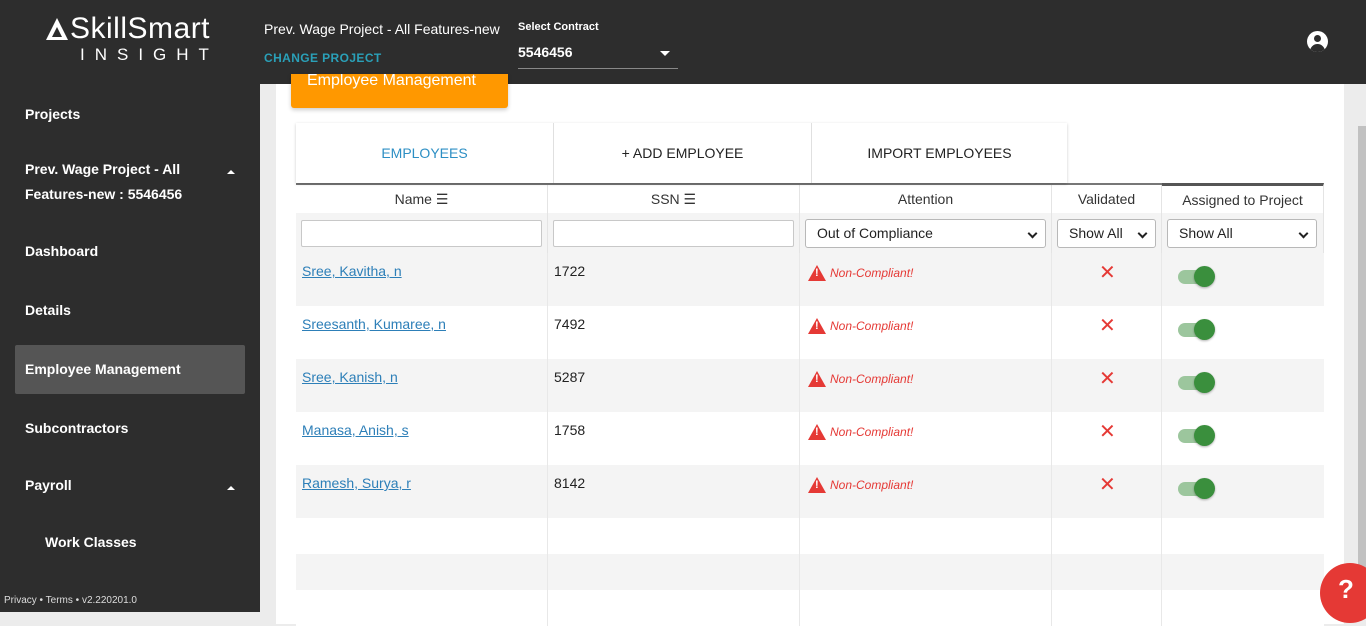 The height and width of the screenshot is (626, 1366). What do you see at coordinates (350, 377) in the screenshot?
I see `employee-name-link: Sree, Kanish, n` at bounding box center [350, 377].